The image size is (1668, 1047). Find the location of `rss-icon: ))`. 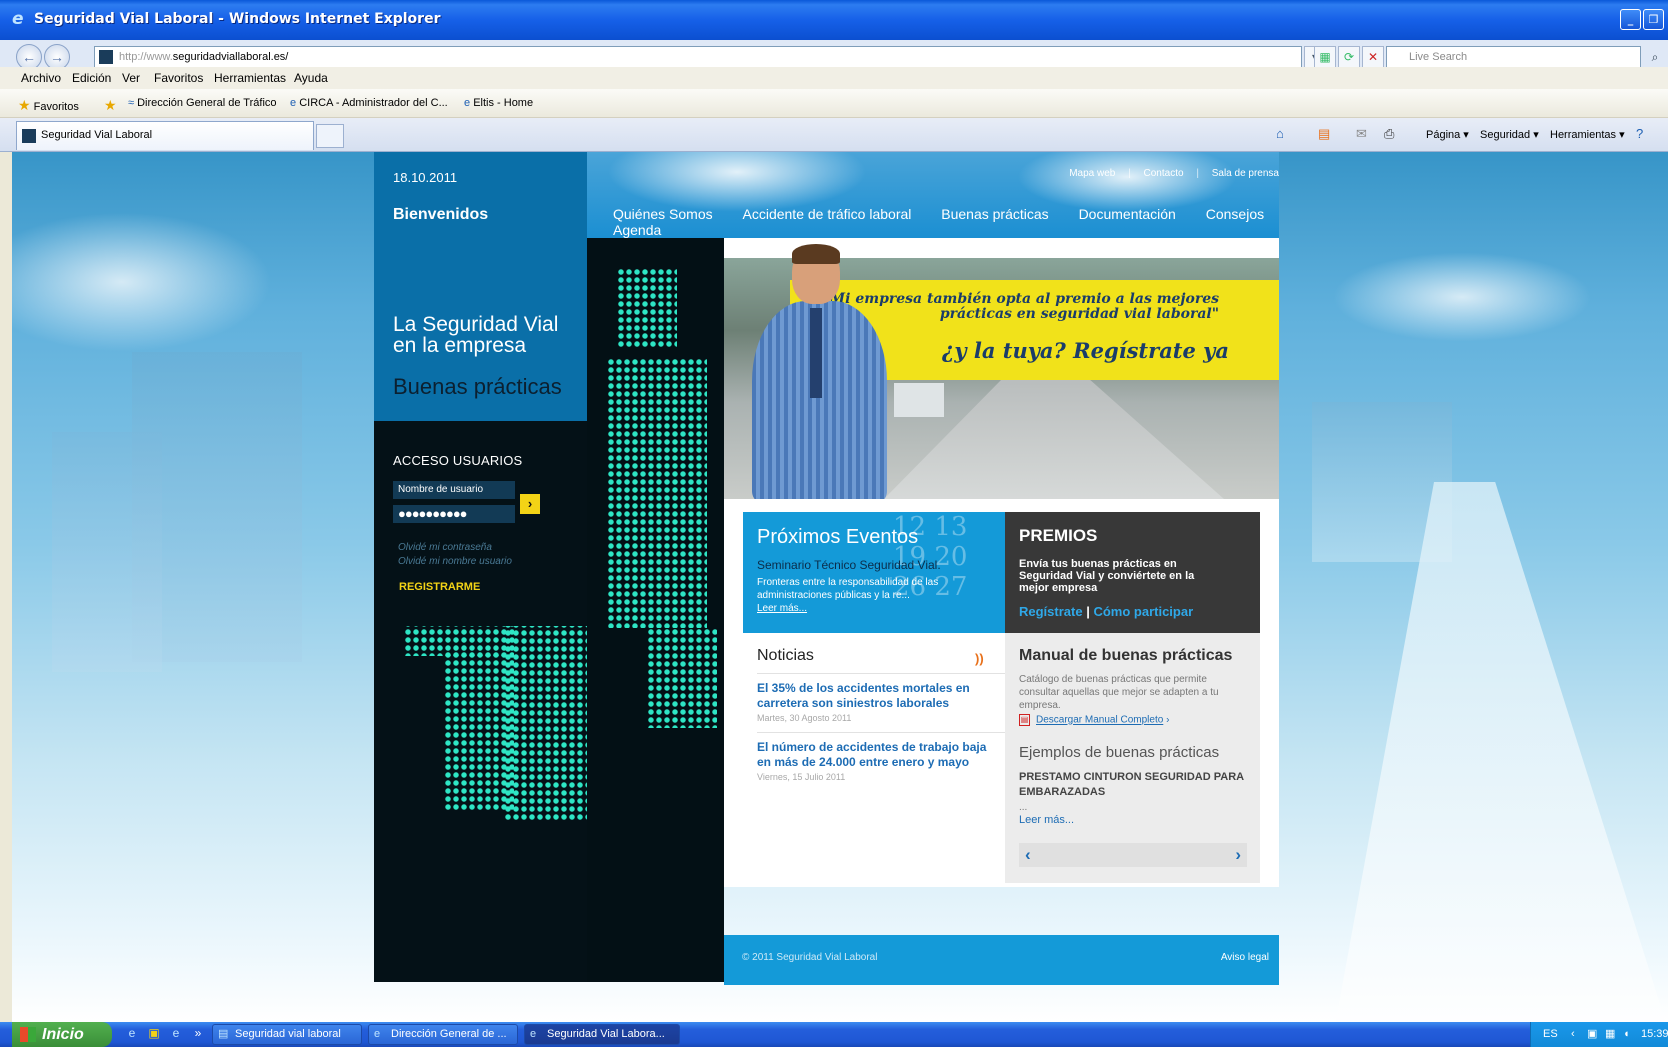

rss-icon: )) is located at coordinates (979, 658).